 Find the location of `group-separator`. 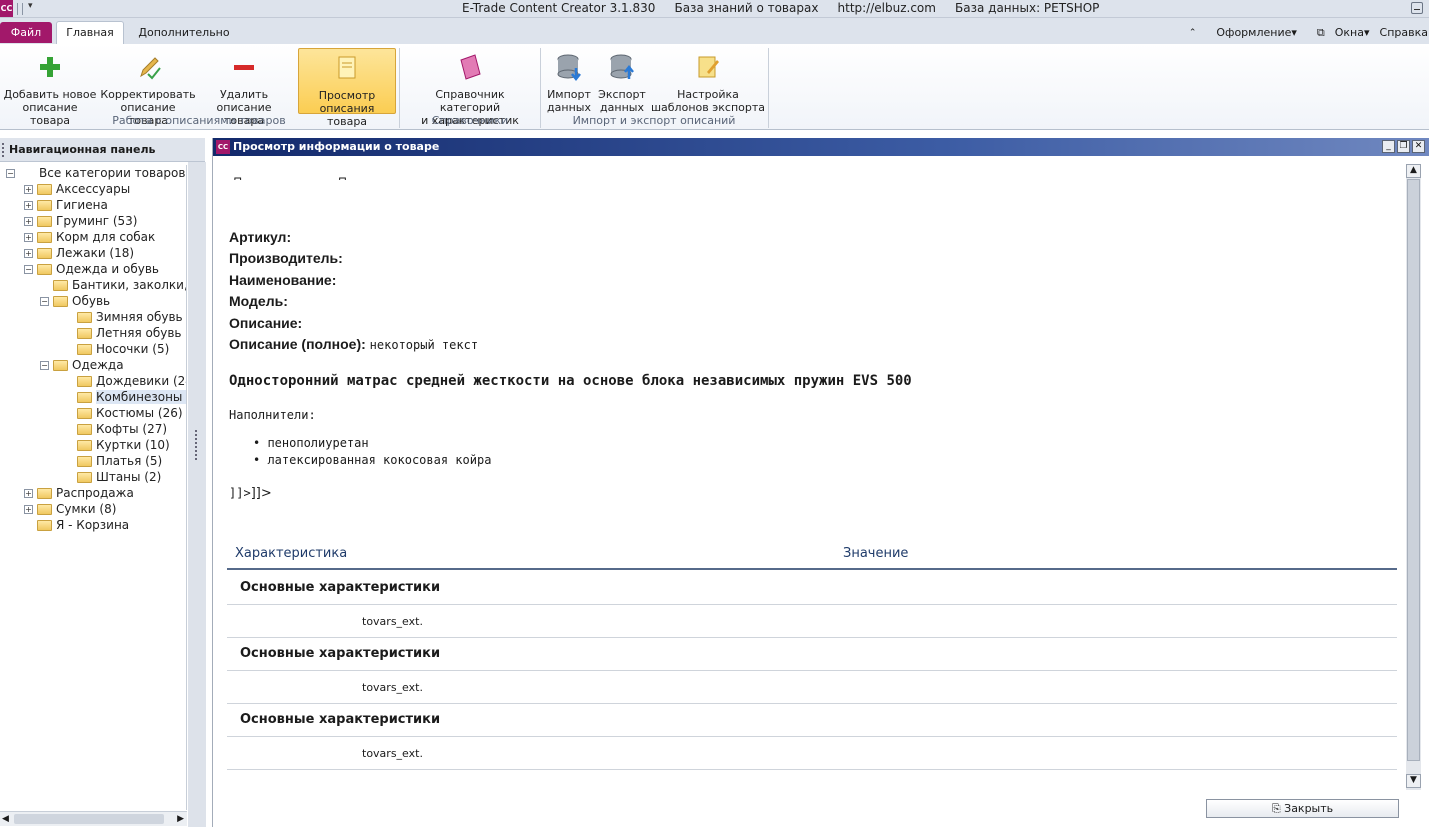

group-separator is located at coordinates (768, 88).